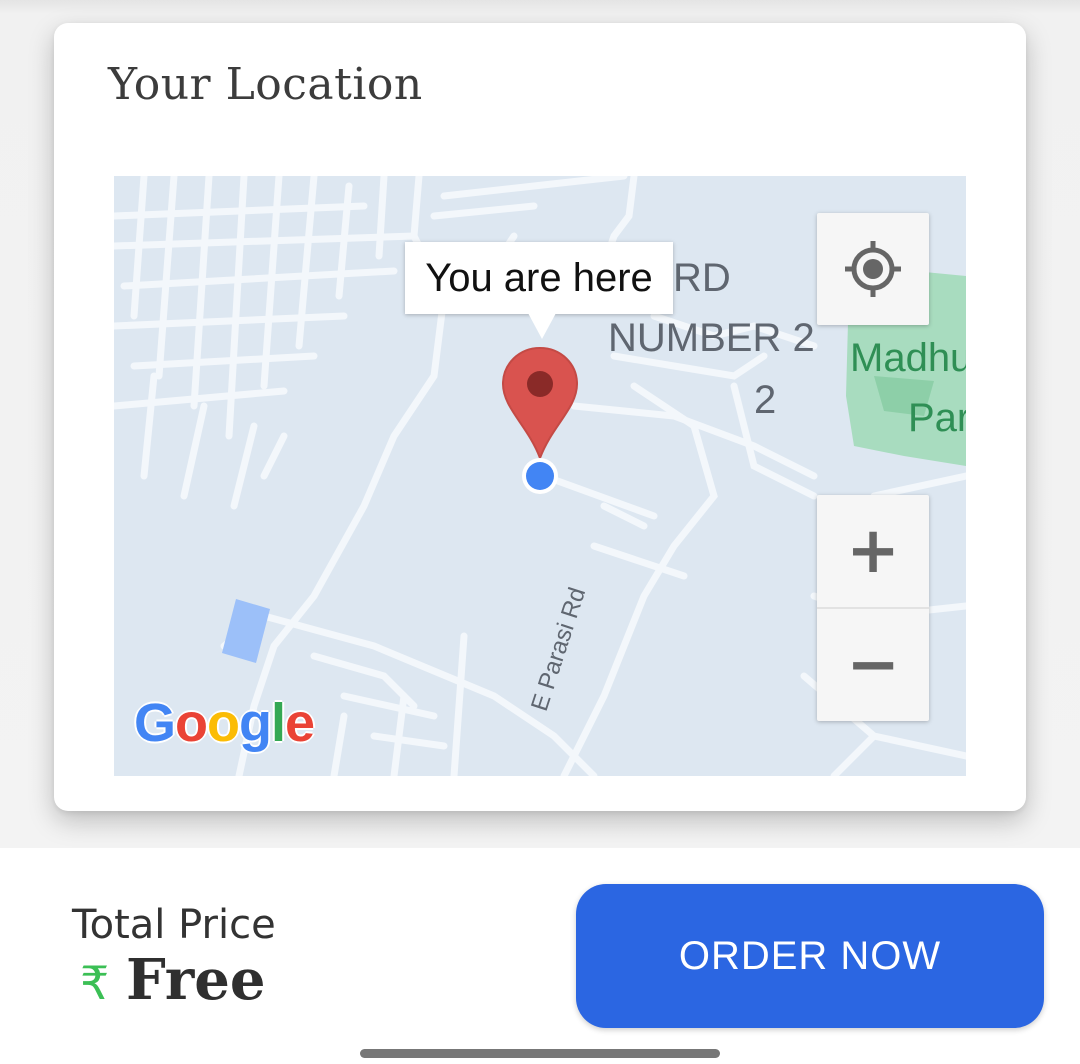 Image resolution: width=1080 pixels, height=1064 pixels. Describe the element at coordinates (542, 326) in the screenshot. I see `info-window-pointer` at that location.